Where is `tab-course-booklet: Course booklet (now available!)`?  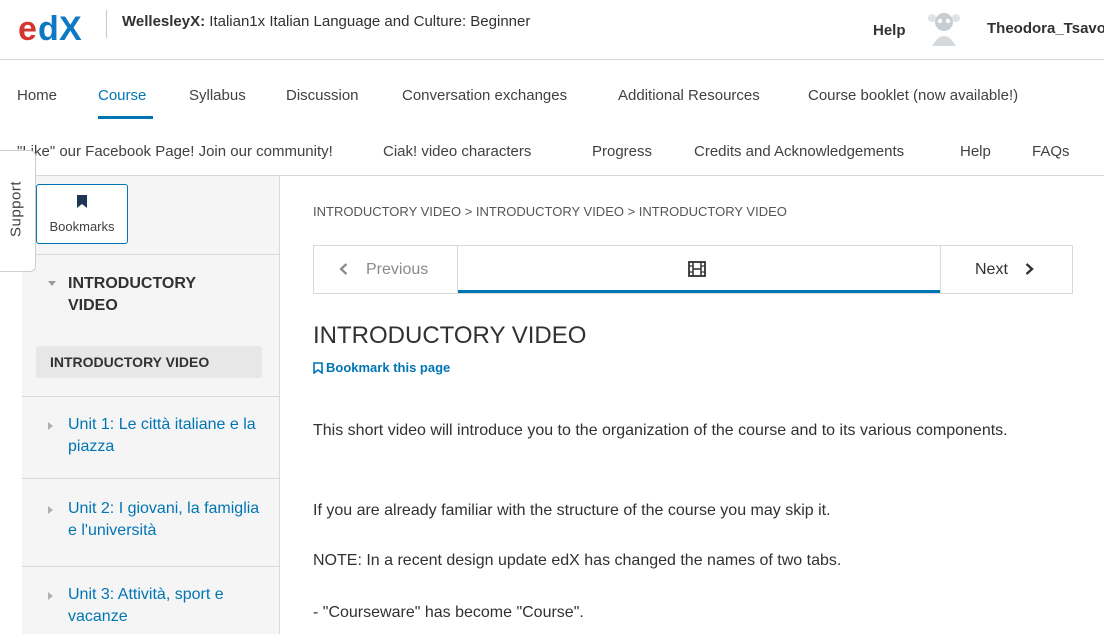 tab-course-booklet: Course booklet (now available!) is located at coordinates (913, 95).